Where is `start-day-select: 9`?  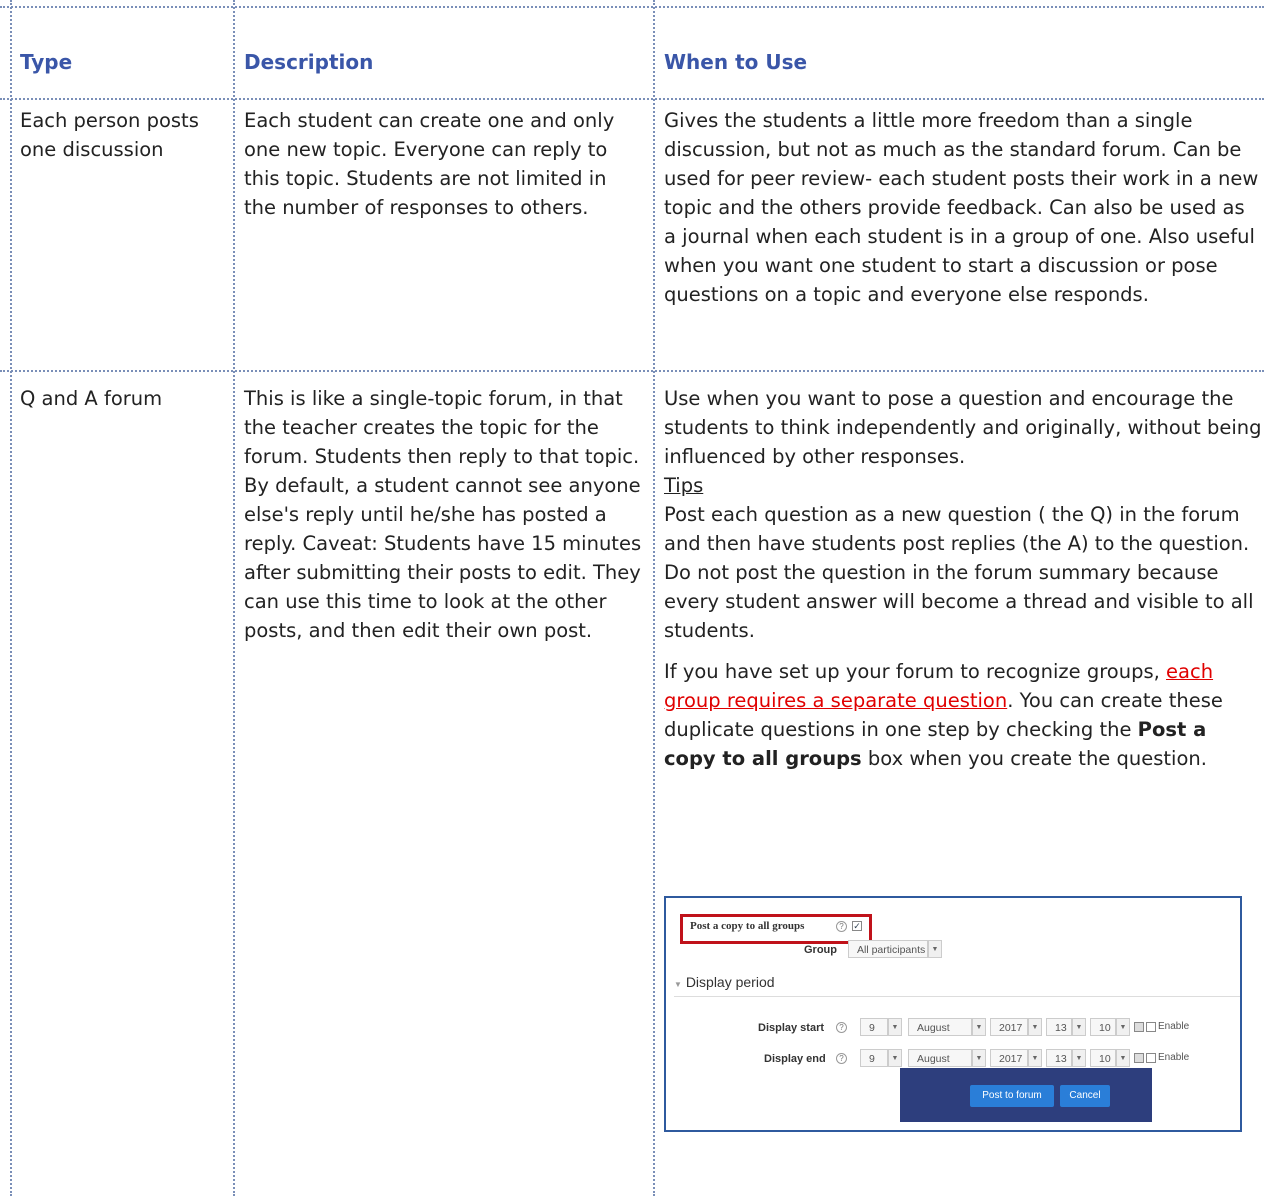 start-day-select: 9 is located at coordinates (874, 1027).